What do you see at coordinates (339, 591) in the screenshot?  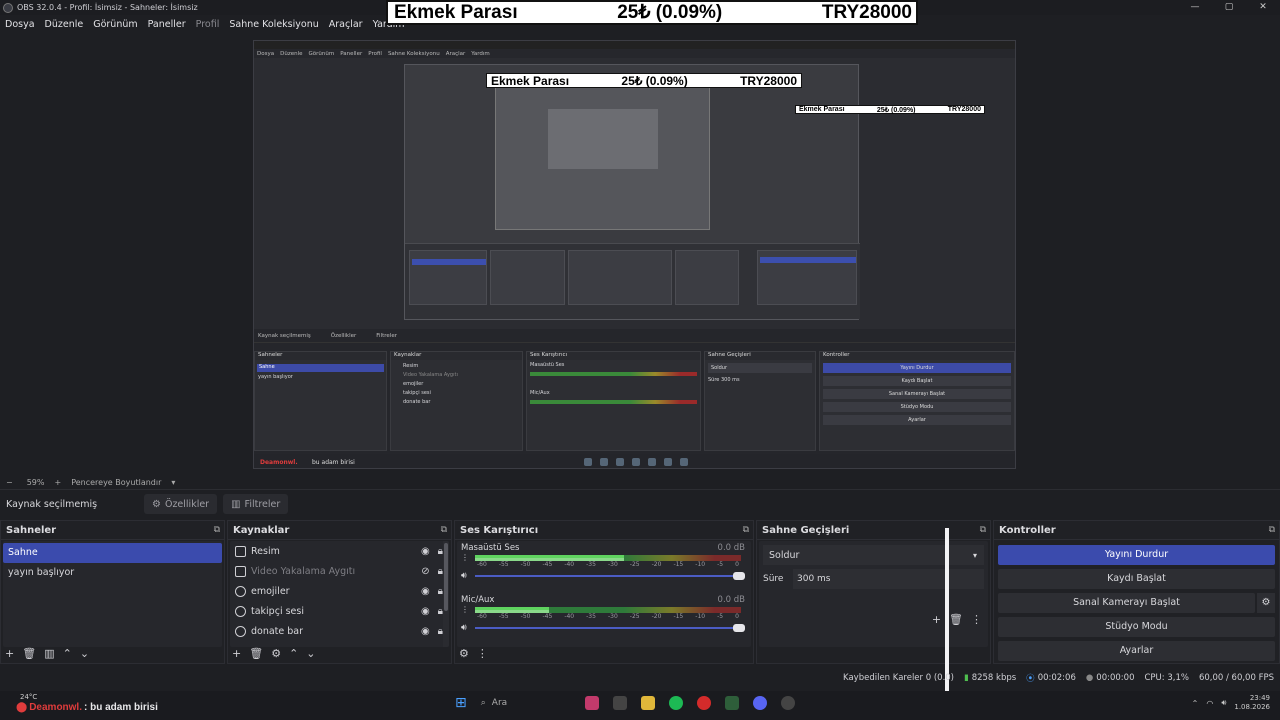 I see `source-item: emojiler ◉ 🔒︎` at bounding box center [339, 591].